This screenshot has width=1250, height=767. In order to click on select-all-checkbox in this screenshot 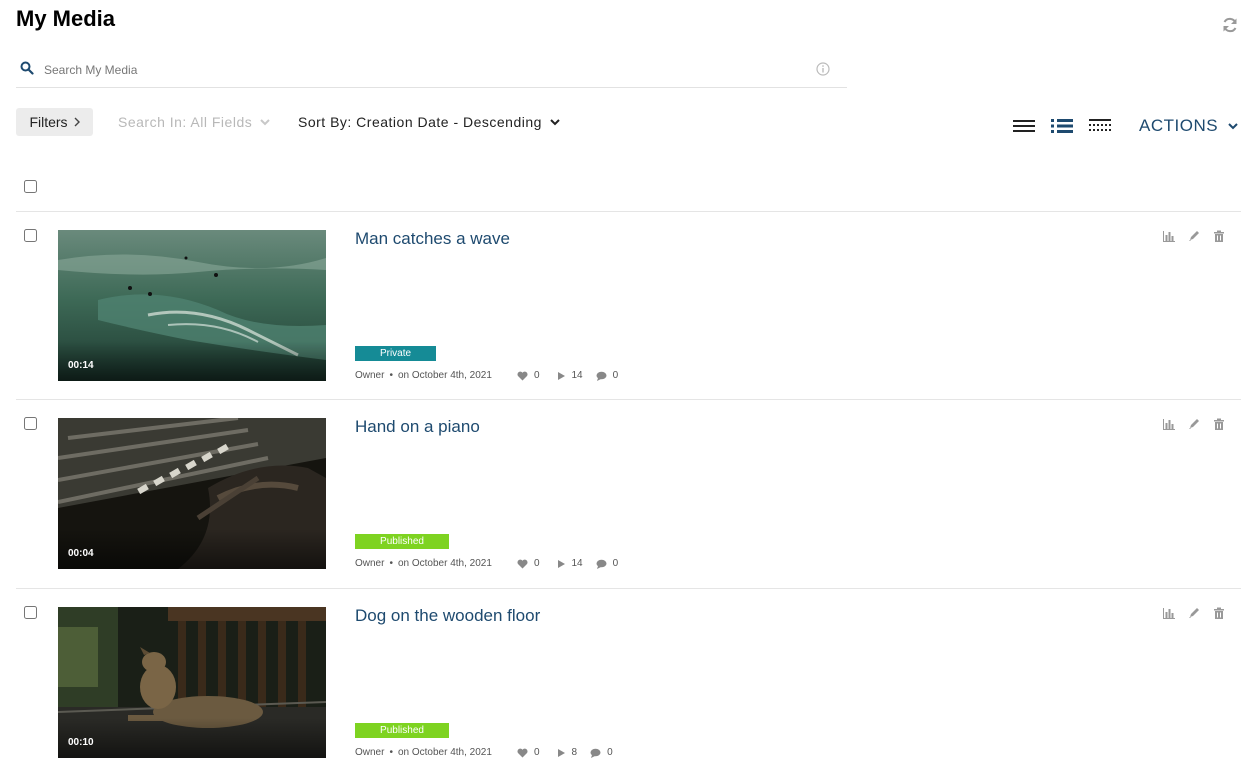, I will do `click(30, 186)`.